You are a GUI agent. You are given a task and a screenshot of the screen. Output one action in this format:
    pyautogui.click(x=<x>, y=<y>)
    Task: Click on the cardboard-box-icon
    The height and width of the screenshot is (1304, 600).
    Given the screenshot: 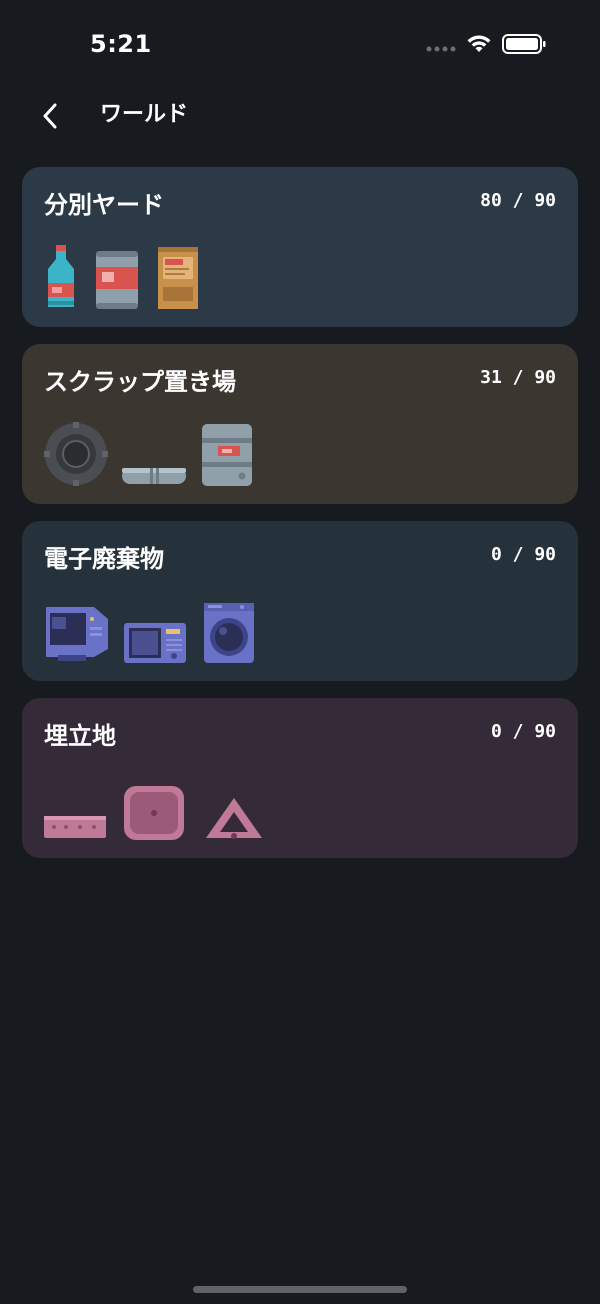 What is the action you would take?
    pyautogui.click(x=178, y=278)
    